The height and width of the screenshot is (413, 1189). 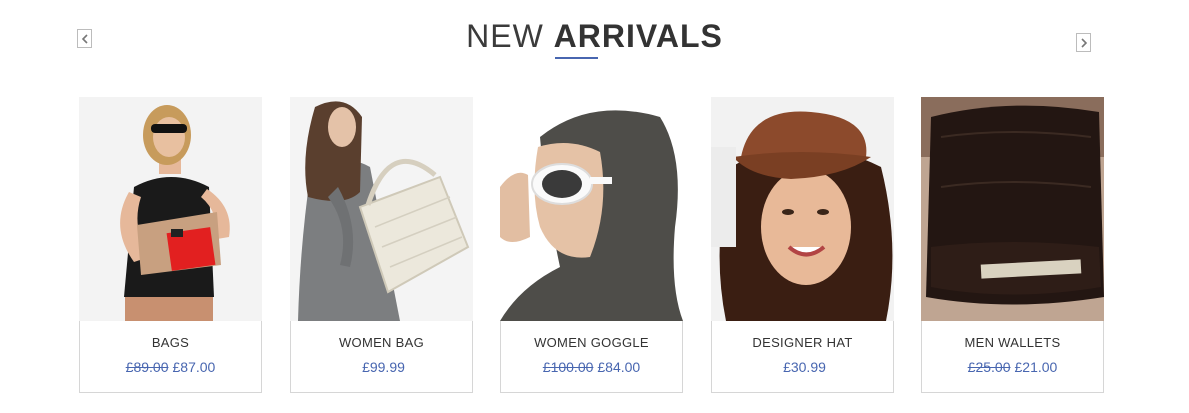 I want to click on carousel-next-button, so click(x=1083, y=42).